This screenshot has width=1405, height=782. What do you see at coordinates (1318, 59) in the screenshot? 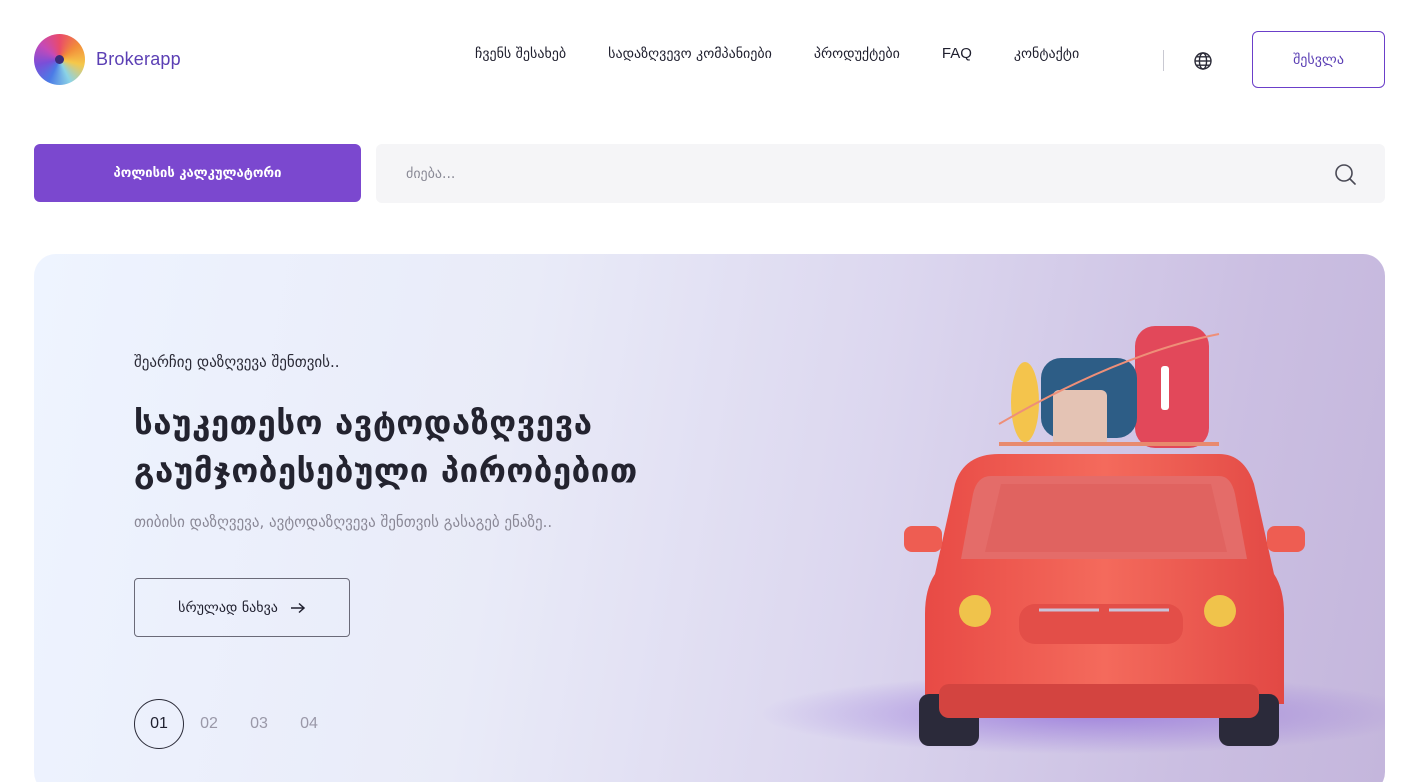
I see `login-button: შესვლა` at bounding box center [1318, 59].